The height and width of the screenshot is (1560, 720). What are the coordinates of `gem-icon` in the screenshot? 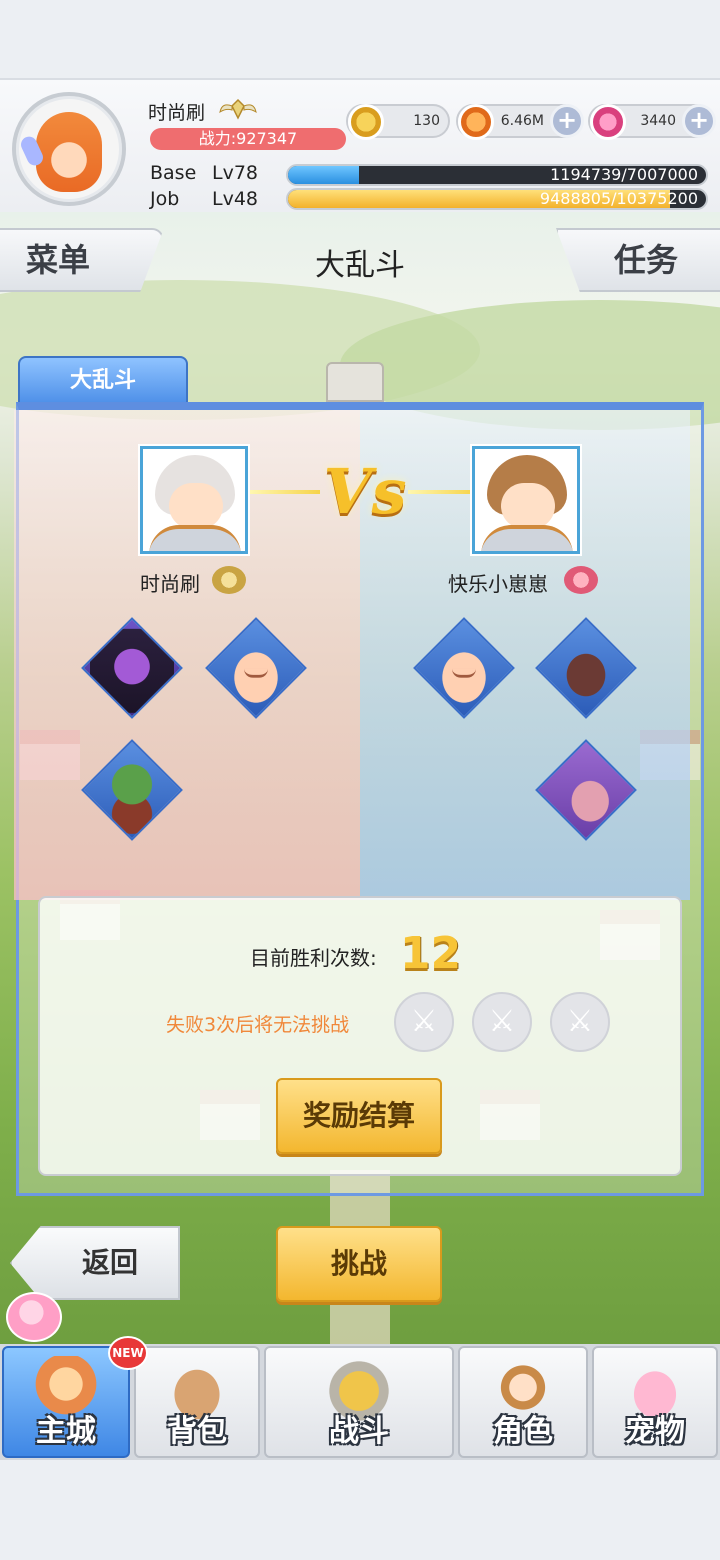 It's located at (608, 122).